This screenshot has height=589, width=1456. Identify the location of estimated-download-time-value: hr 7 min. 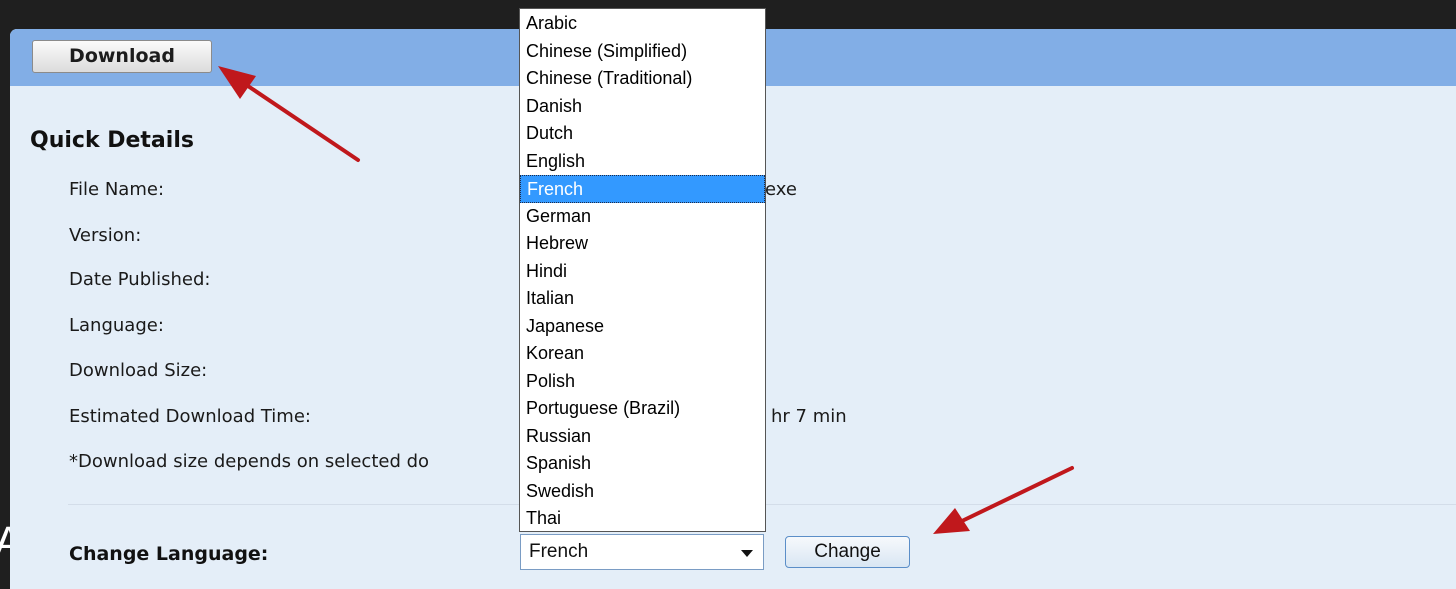
(809, 416).